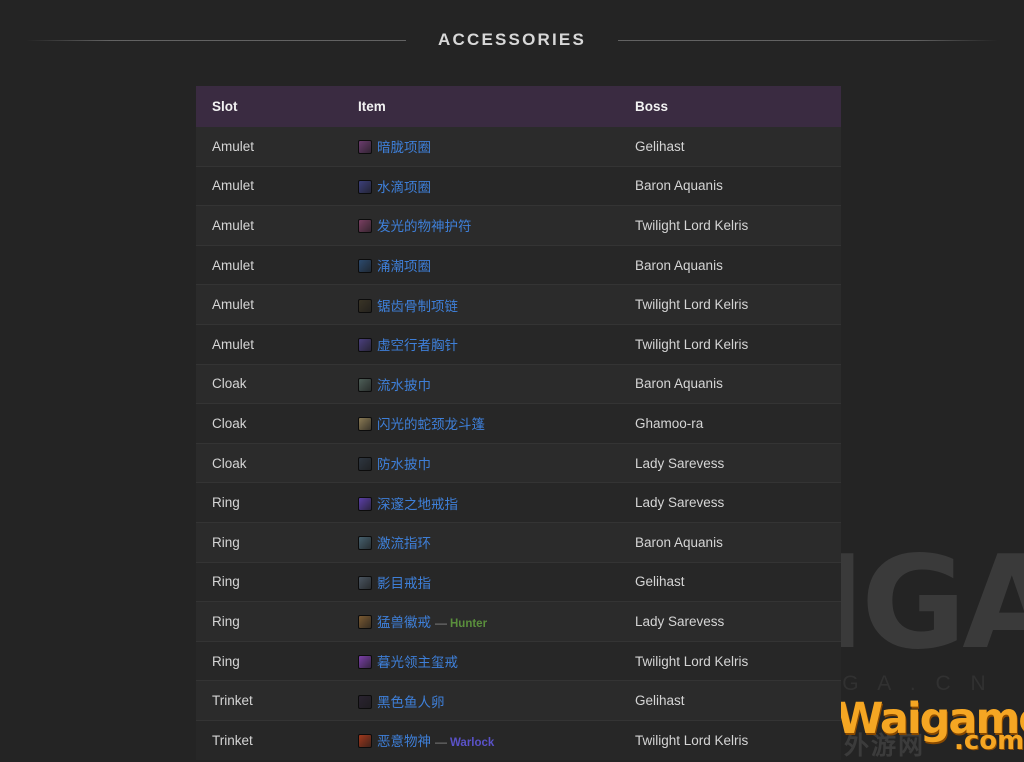 Image resolution: width=1024 pixels, height=762 pixels. I want to click on cell-item: 黑色鱼人卵, so click(482, 700).